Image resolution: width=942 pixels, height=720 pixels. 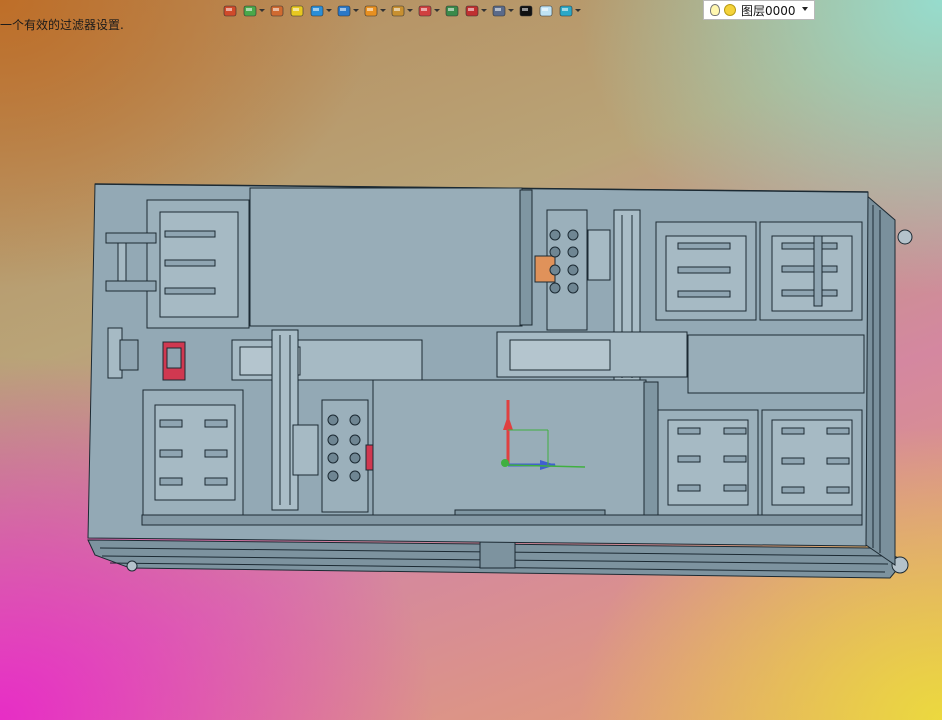 I want to click on lower-vertical-rail, so click(x=285, y=420).